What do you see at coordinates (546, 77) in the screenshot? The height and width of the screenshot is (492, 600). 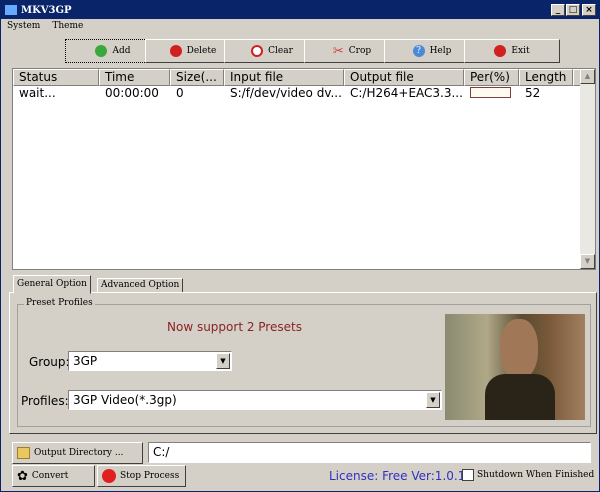 I see `col-length: Length` at bounding box center [546, 77].